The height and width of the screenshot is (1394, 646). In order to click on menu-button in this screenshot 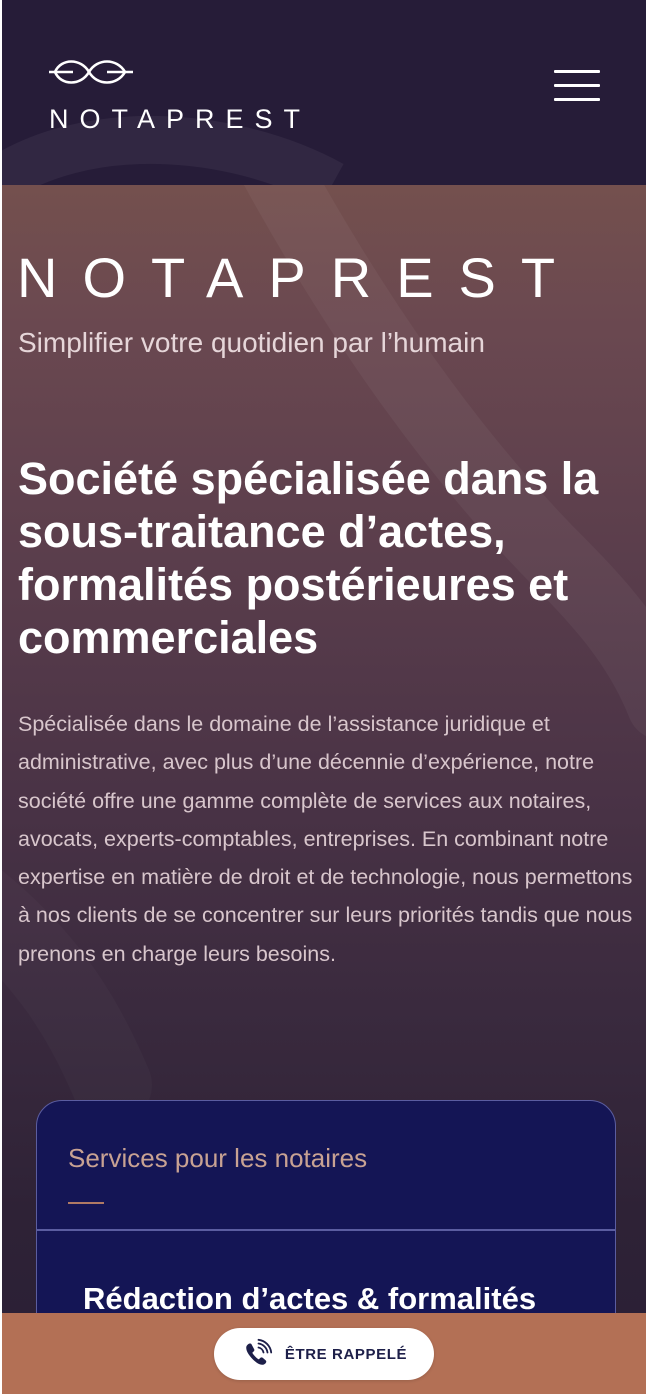, I will do `click(578, 86)`.